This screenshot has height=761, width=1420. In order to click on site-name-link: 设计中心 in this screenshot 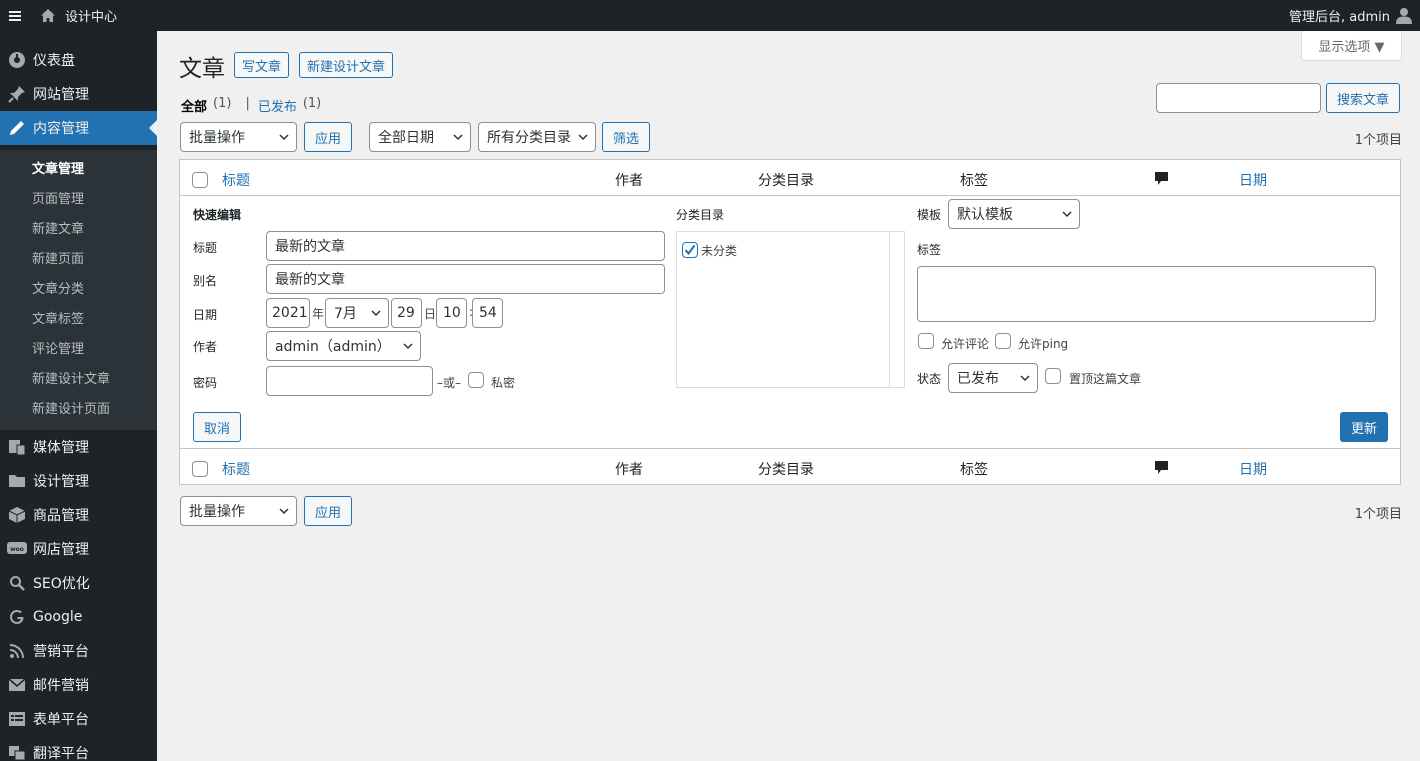, I will do `click(91, 15)`.